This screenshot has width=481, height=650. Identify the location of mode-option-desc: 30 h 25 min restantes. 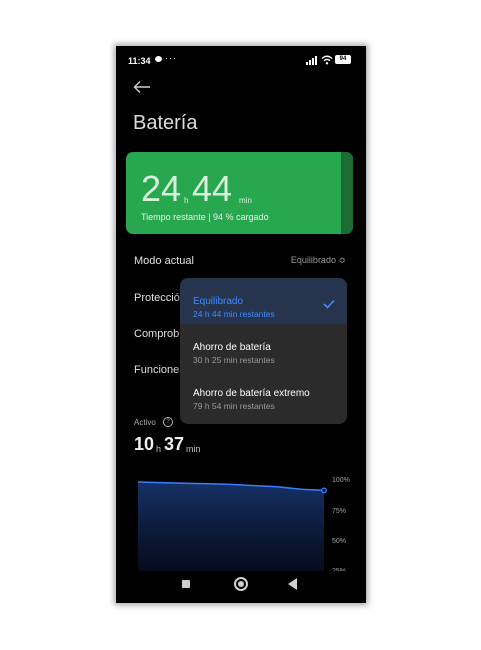
(234, 360).